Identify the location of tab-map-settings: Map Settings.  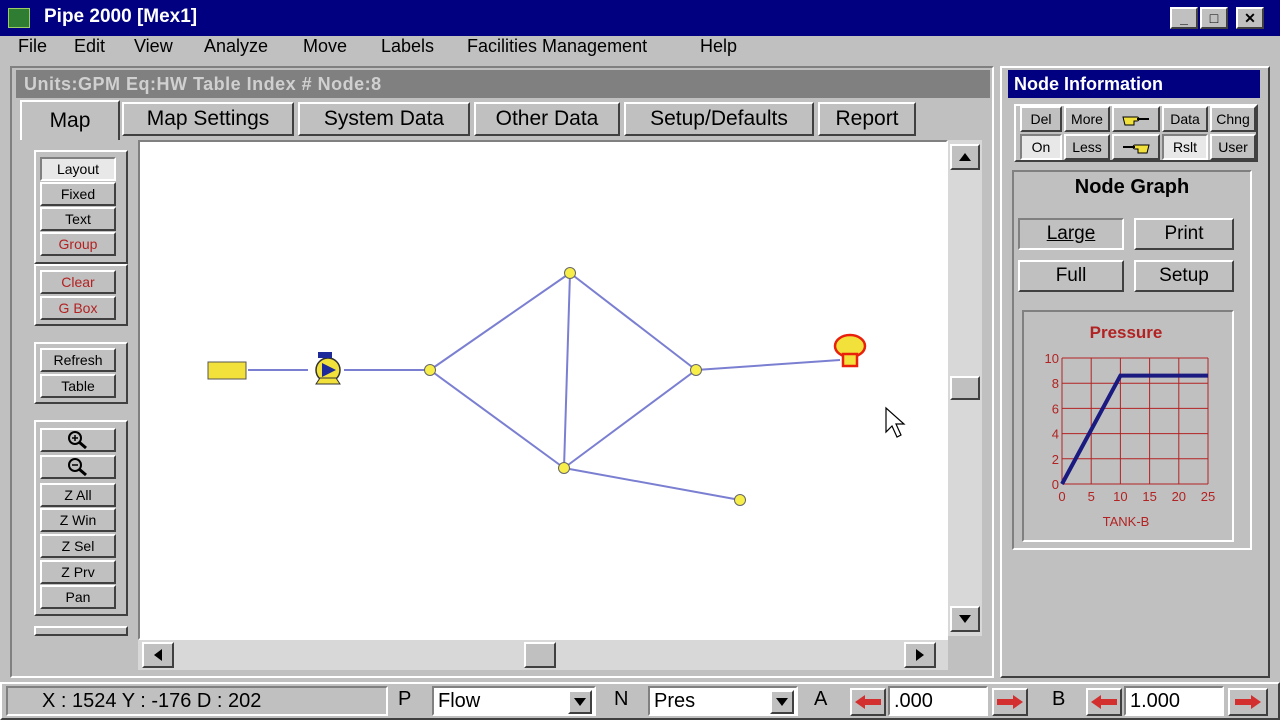
(208, 119).